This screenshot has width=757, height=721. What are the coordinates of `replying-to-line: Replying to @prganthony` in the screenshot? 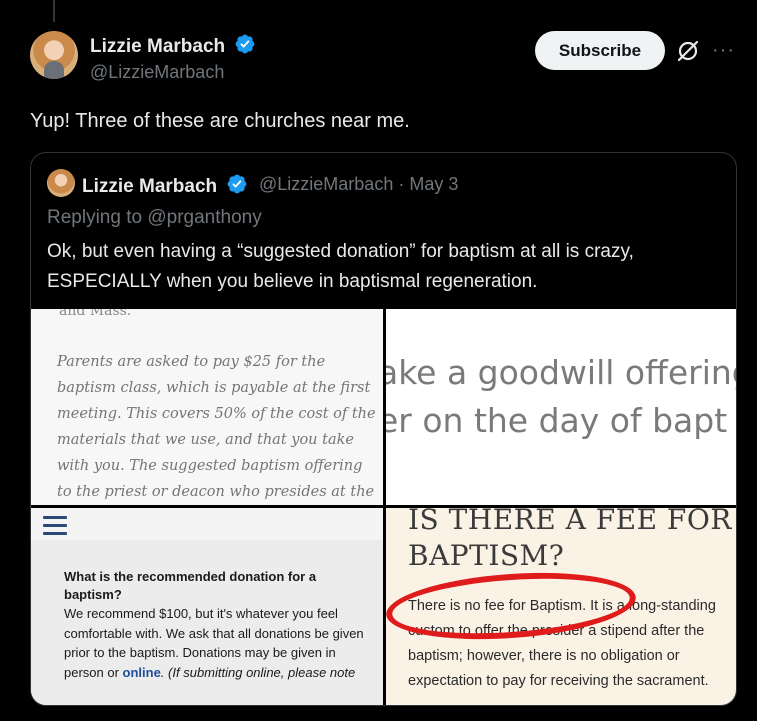 It's located at (154, 217).